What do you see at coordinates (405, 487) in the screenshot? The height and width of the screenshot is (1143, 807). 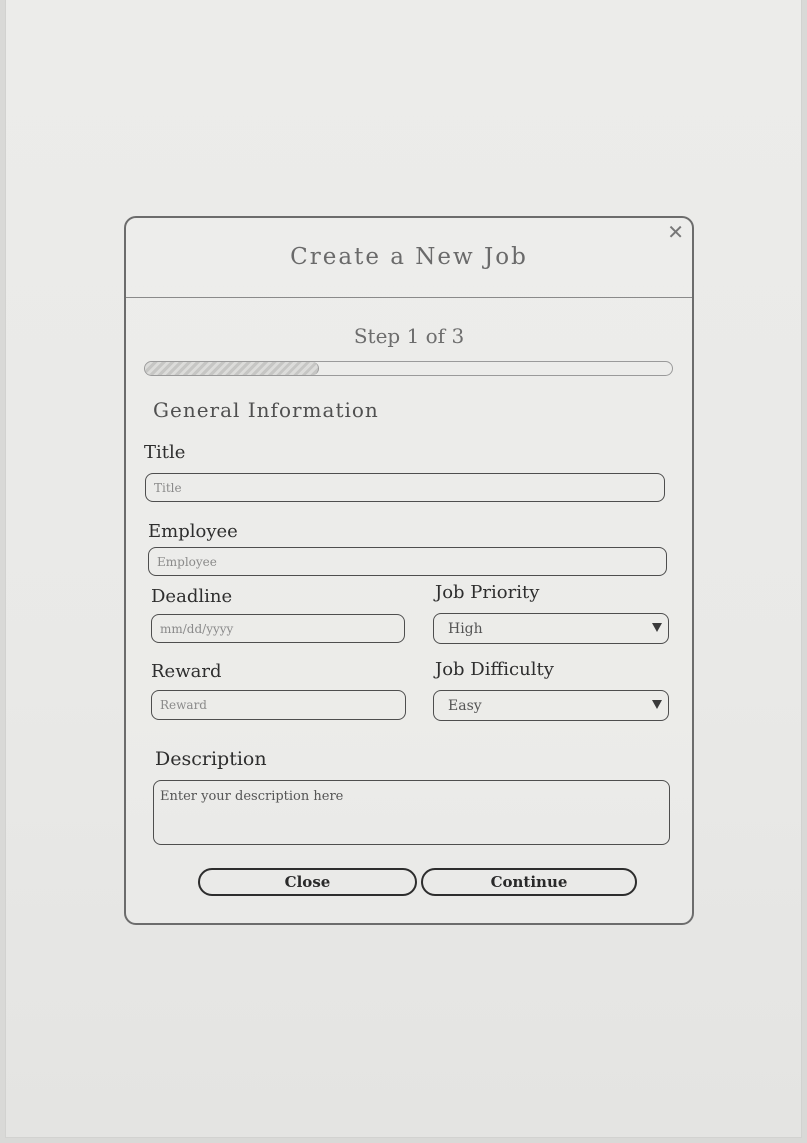 I see `title-input` at bounding box center [405, 487].